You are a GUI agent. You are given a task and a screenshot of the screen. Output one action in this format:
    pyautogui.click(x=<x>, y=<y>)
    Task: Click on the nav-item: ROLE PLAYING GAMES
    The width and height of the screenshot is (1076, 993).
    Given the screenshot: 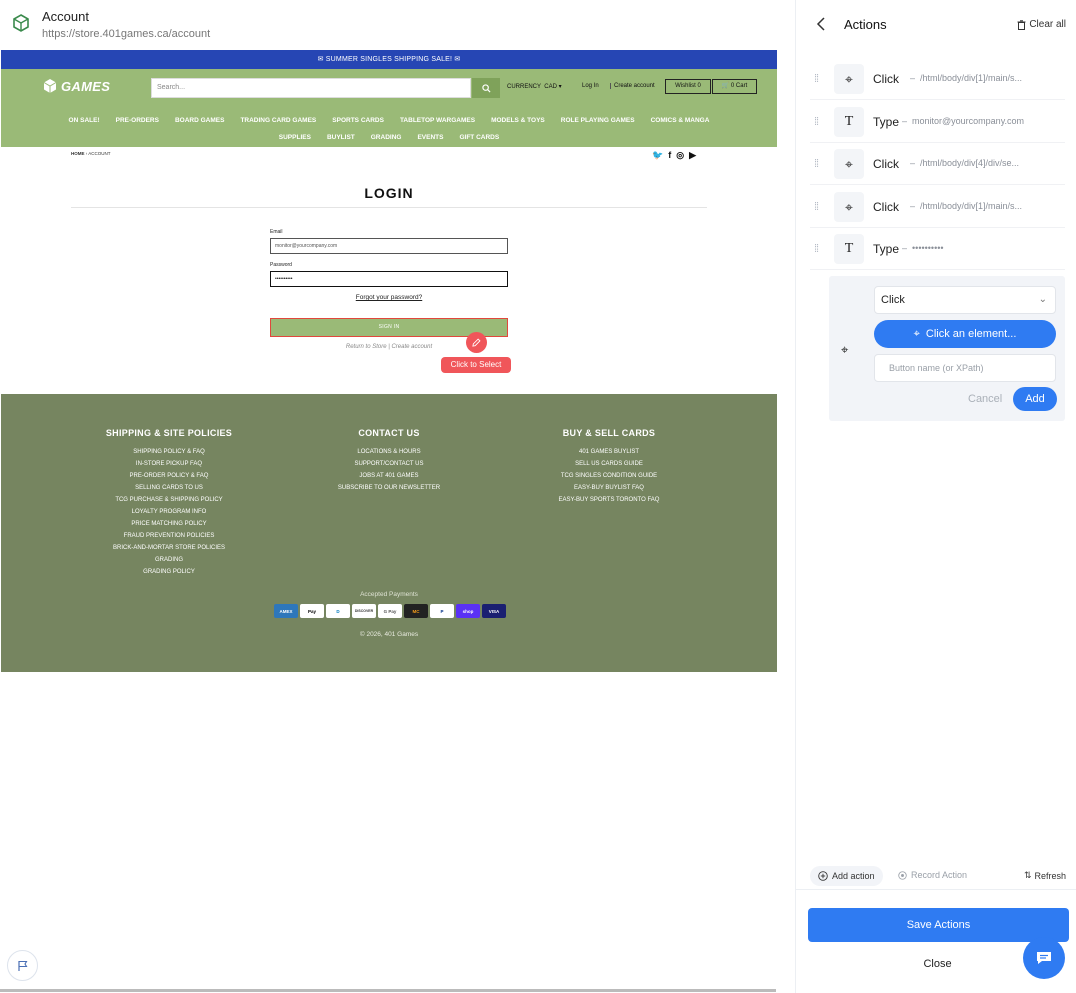 What is the action you would take?
    pyautogui.click(x=598, y=120)
    